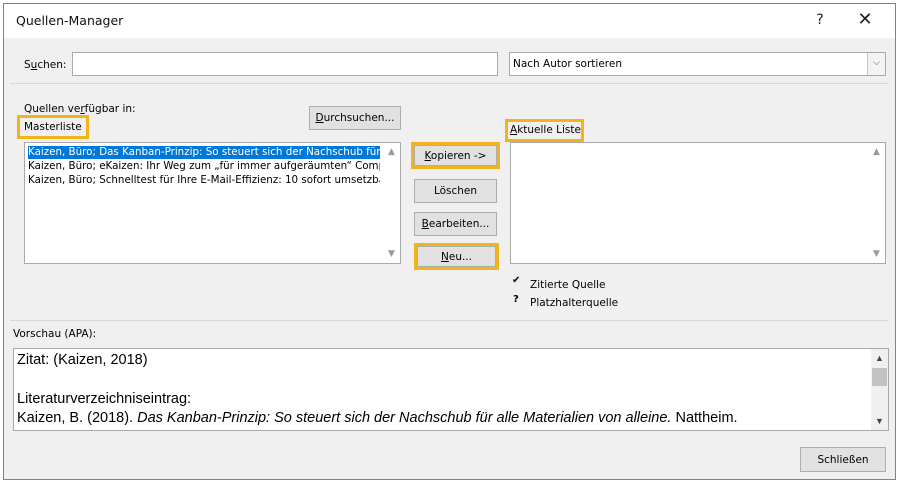 This screenshot has width=900, height=484. Describe the element at coordinates (865, 20) in the screenshot. I see `close-icon: ✕` at that location.